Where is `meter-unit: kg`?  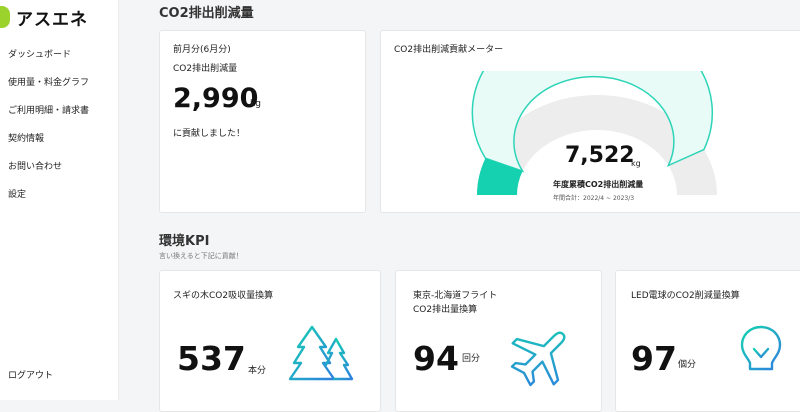 meter-unit: kg is located at coordinates (636, 163).